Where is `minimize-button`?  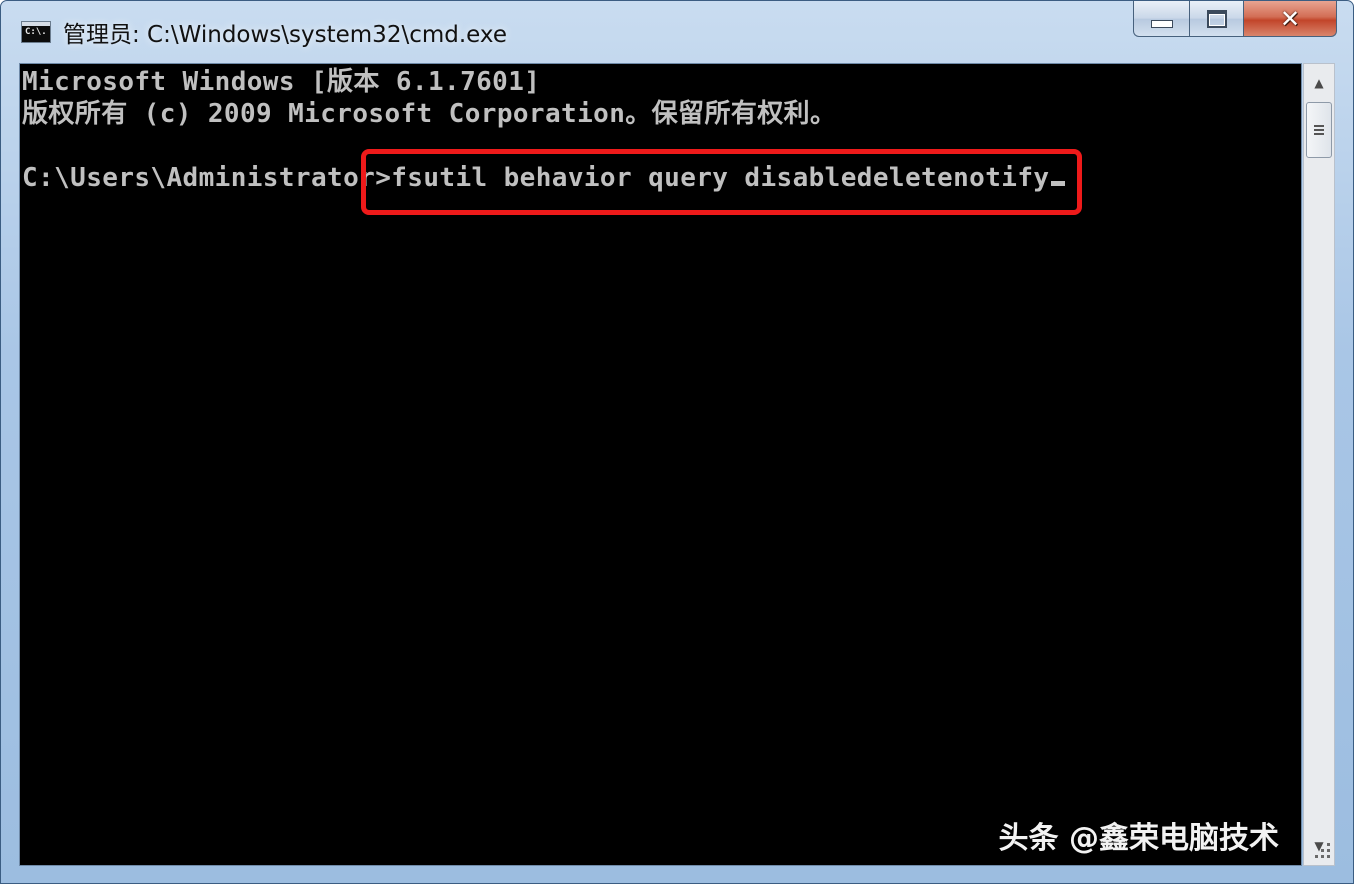
minimize-button is located at coordinates (1161, 19).